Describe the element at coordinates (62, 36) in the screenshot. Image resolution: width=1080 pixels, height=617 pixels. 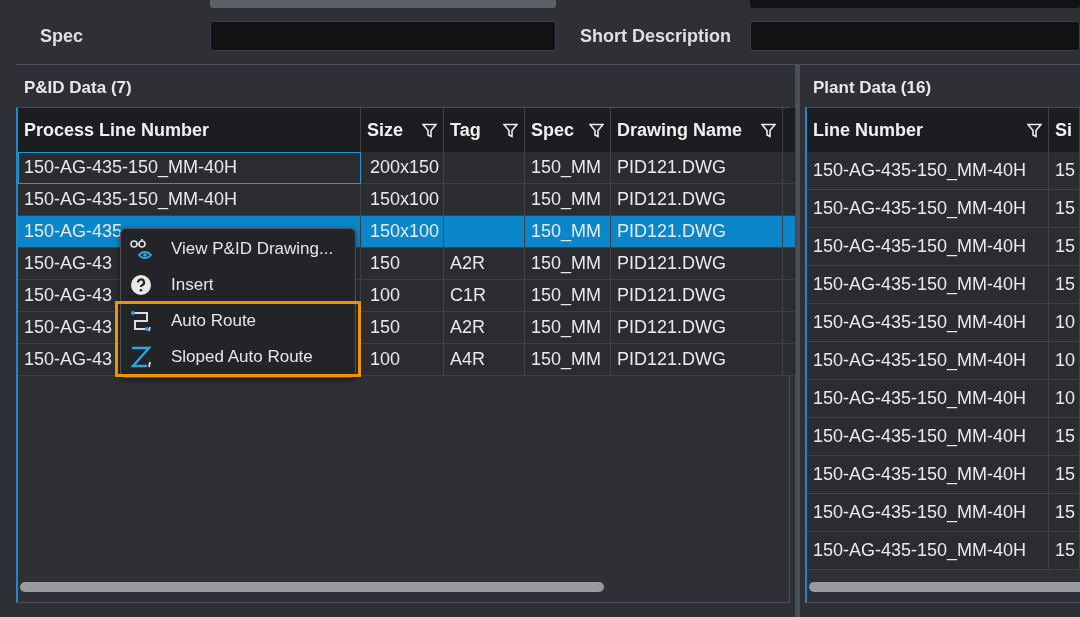
I see `field-label: Spec` at that location.